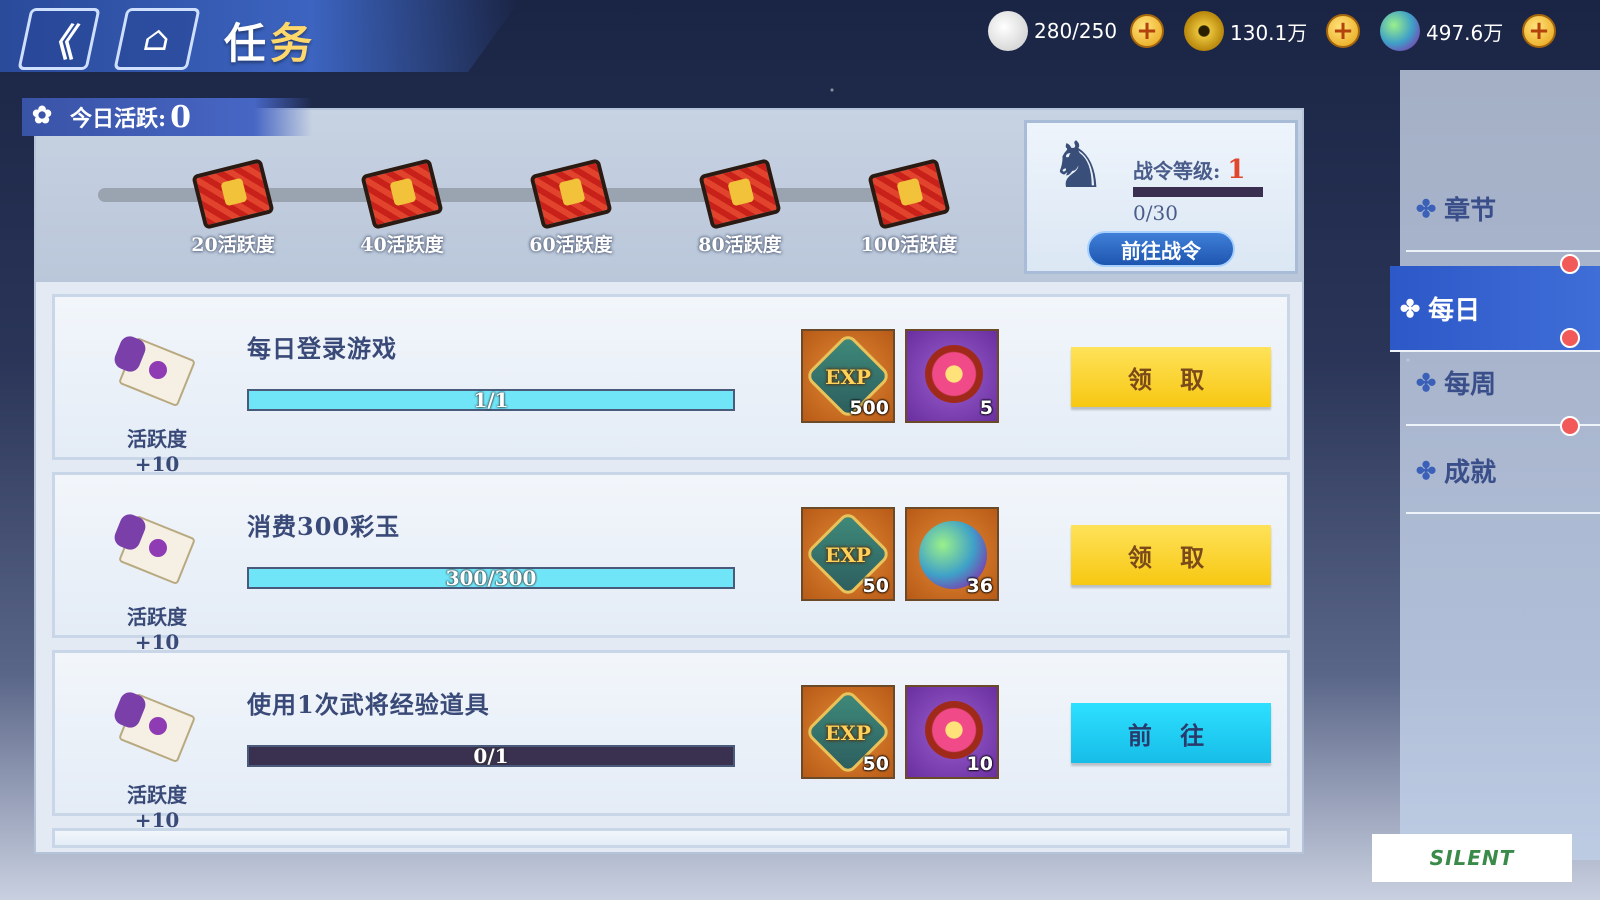 This screenshot has width=1600, height=900. I want to click on side-nav: ✤ 章节 ✤ 每日 ✤ 每周 ✤ 成就, so click(1495, 465).